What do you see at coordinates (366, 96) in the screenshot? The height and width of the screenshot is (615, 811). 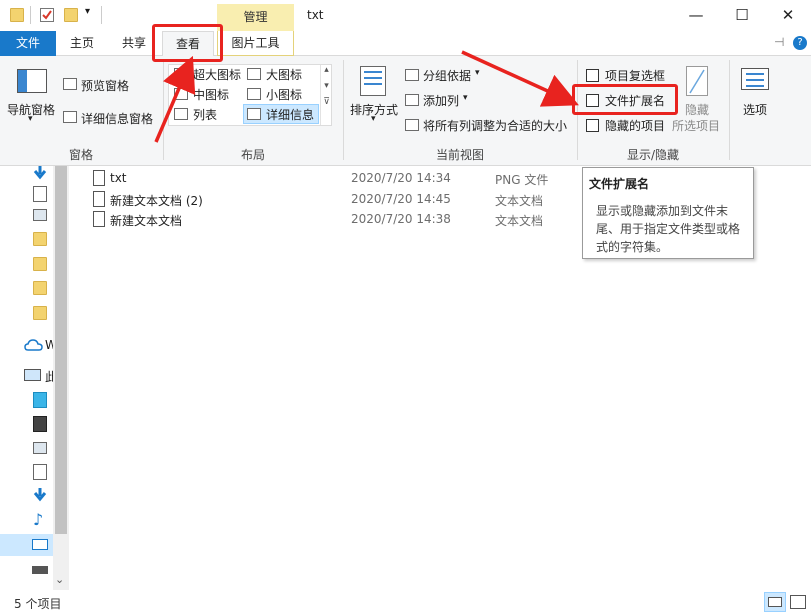 I see `annotation-arrows` at bounding box center [366, 96].